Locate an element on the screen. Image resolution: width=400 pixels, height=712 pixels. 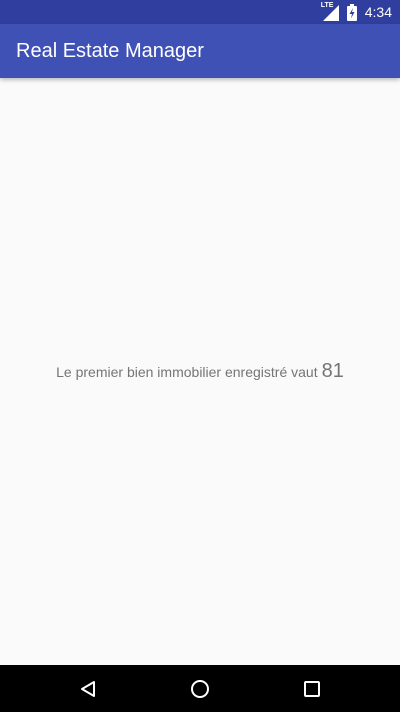
signal-indicator: LTE is located at coordinates (331, 11).